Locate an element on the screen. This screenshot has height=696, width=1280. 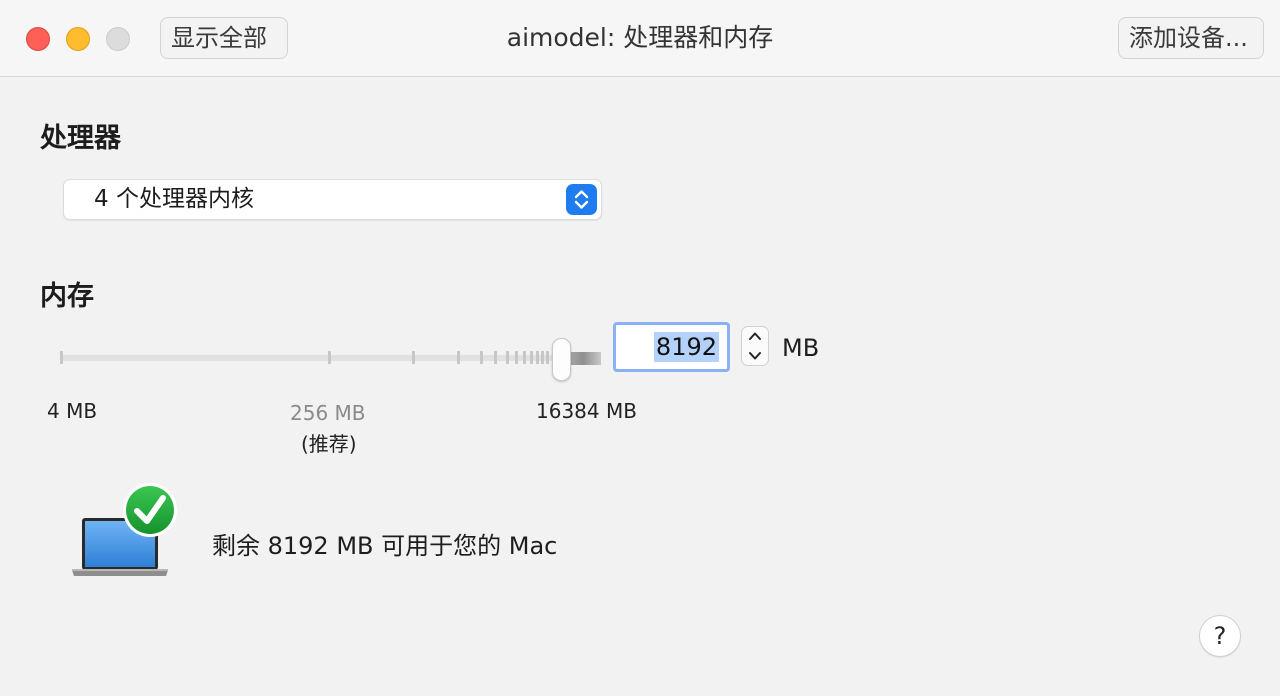
memory-section-title: 内存 is located at coordinates (67, 296).